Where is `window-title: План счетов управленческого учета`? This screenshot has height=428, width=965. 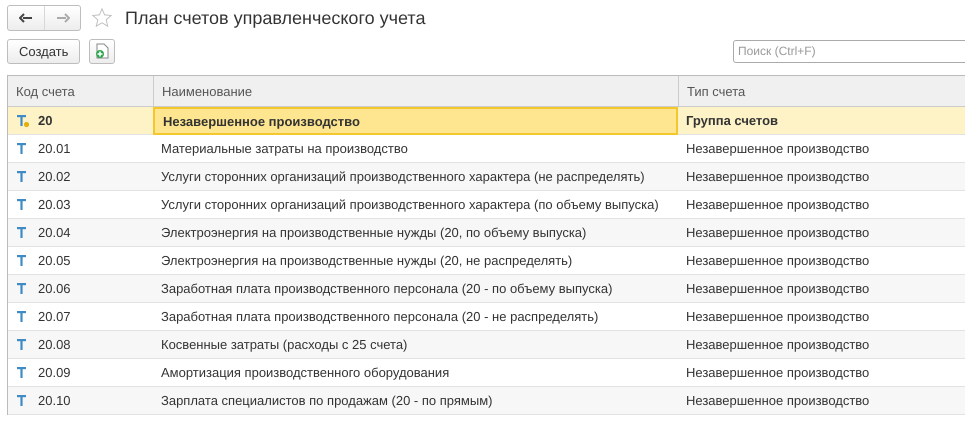
window-title: План счетов управленческого учета is located at coordinates (275, 18).